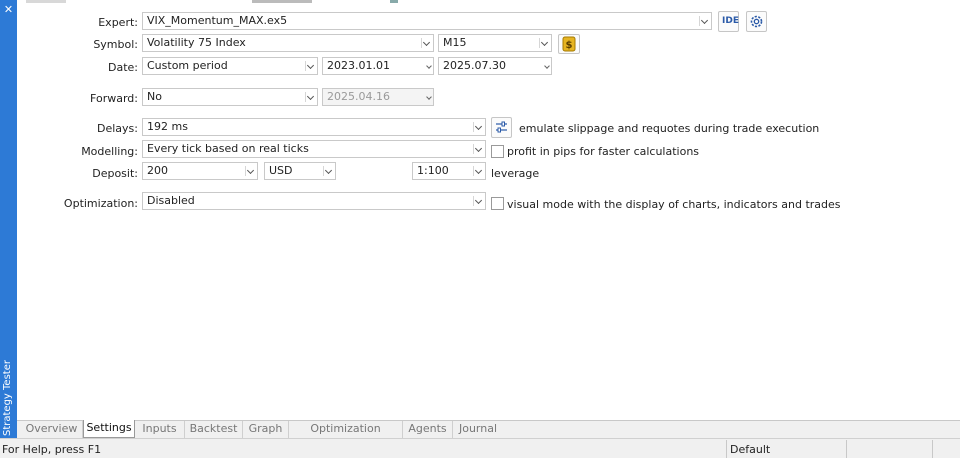 The image size is (960, 458). I want to click on optimization-value: Disabled, so click(171, 200).